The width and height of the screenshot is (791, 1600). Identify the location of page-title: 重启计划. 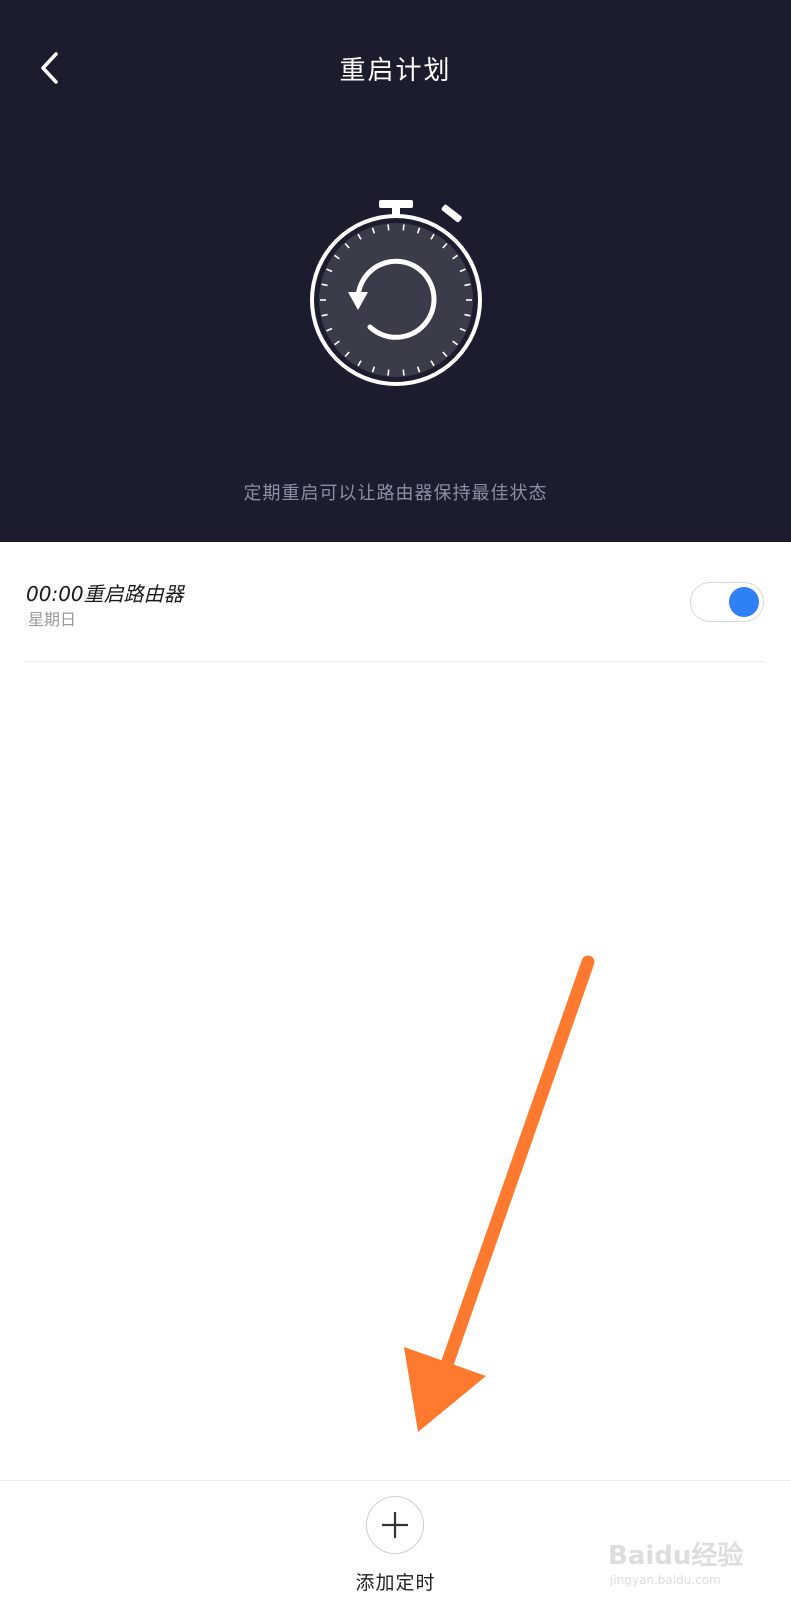
(395, 71).